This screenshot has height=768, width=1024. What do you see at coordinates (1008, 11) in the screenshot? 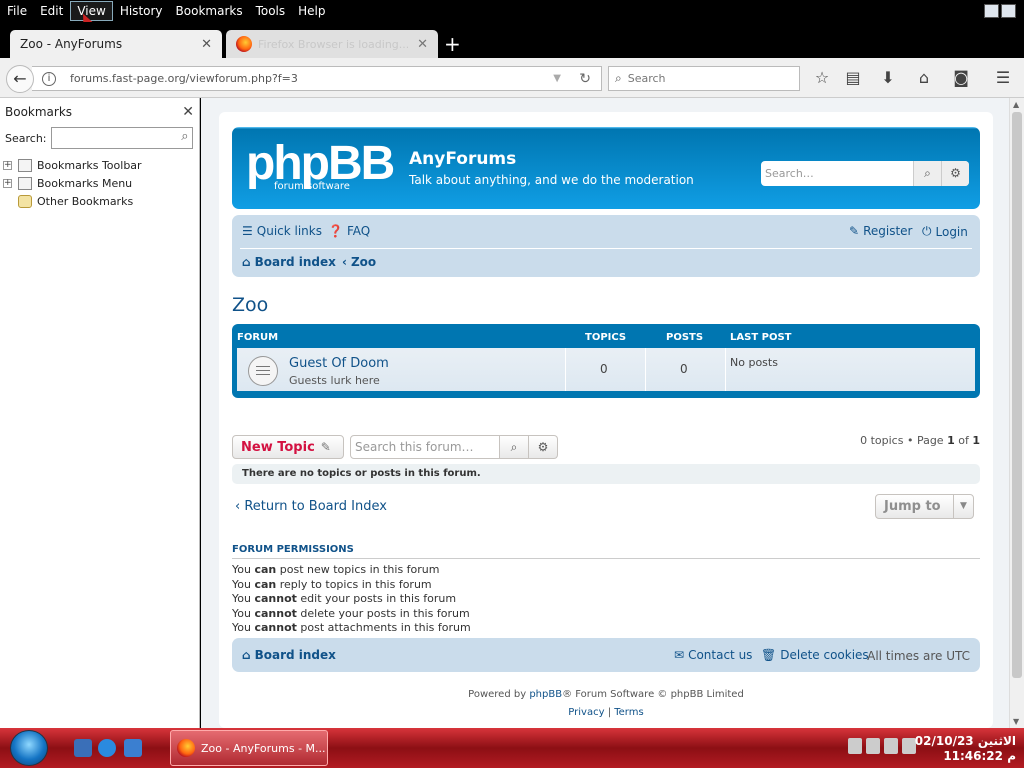
I see `restore-button` at bounding box center [1008, 11].